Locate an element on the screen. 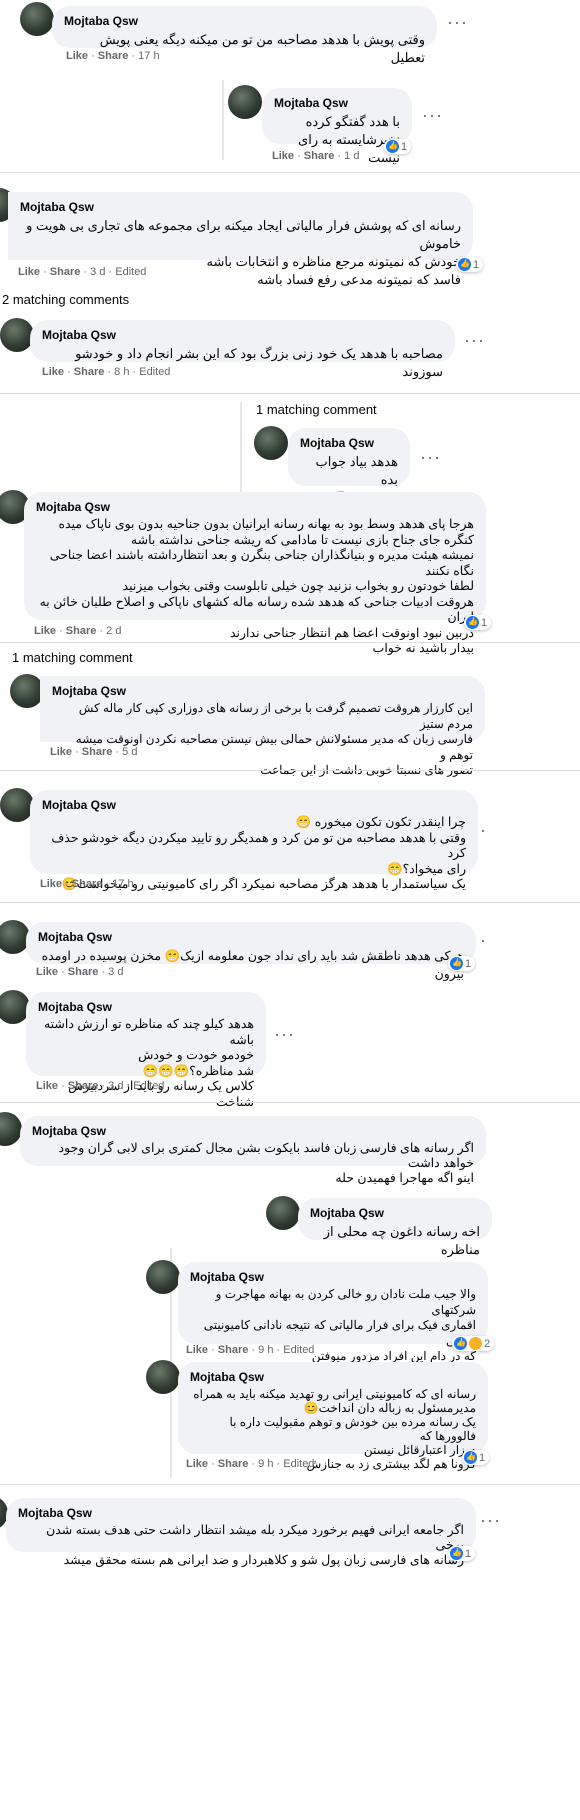 This screenshot has height=1820, width=580. edited-label: Edited is located at coordinates (131, 272).